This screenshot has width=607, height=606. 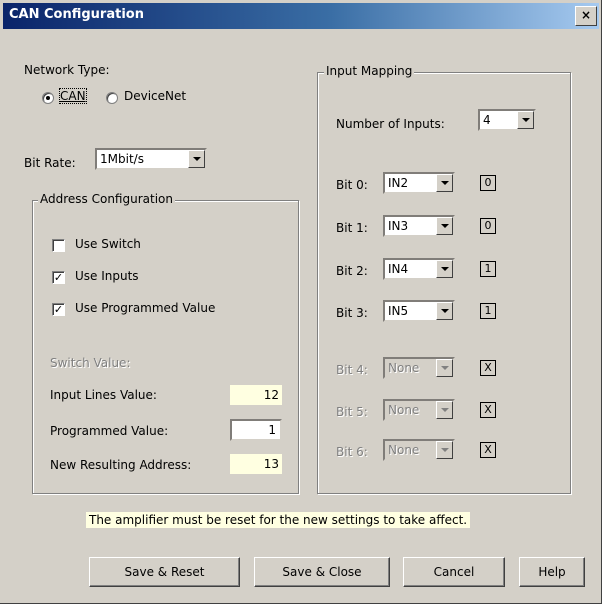 I want to click on bit-label: Bit 3:, so click(x=352, y=313).